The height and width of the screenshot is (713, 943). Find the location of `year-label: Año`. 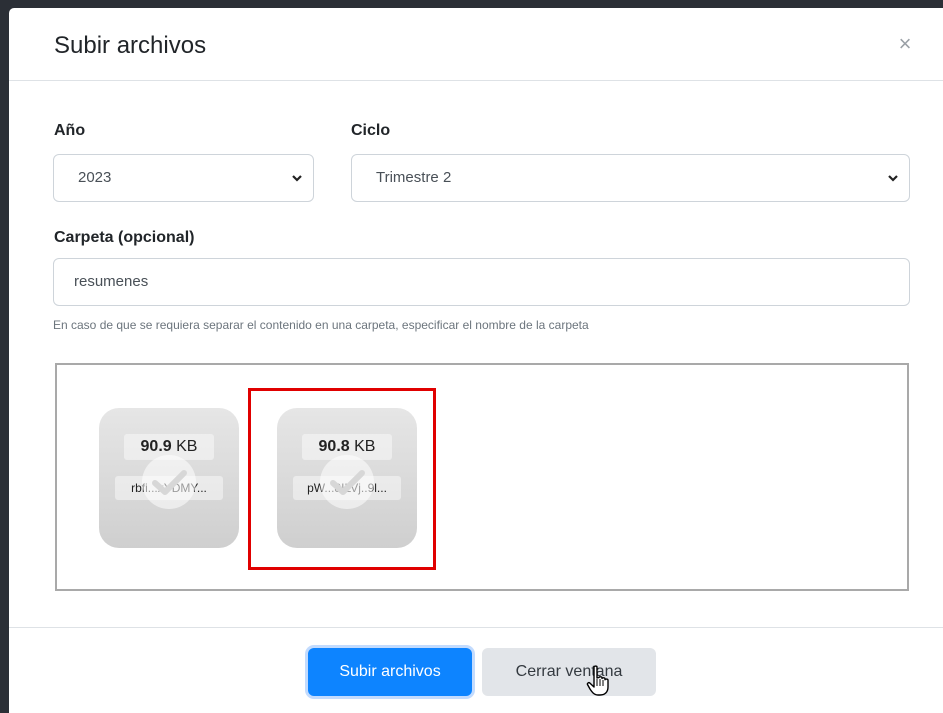

year-label: Año is located at coordinates (70, 130).